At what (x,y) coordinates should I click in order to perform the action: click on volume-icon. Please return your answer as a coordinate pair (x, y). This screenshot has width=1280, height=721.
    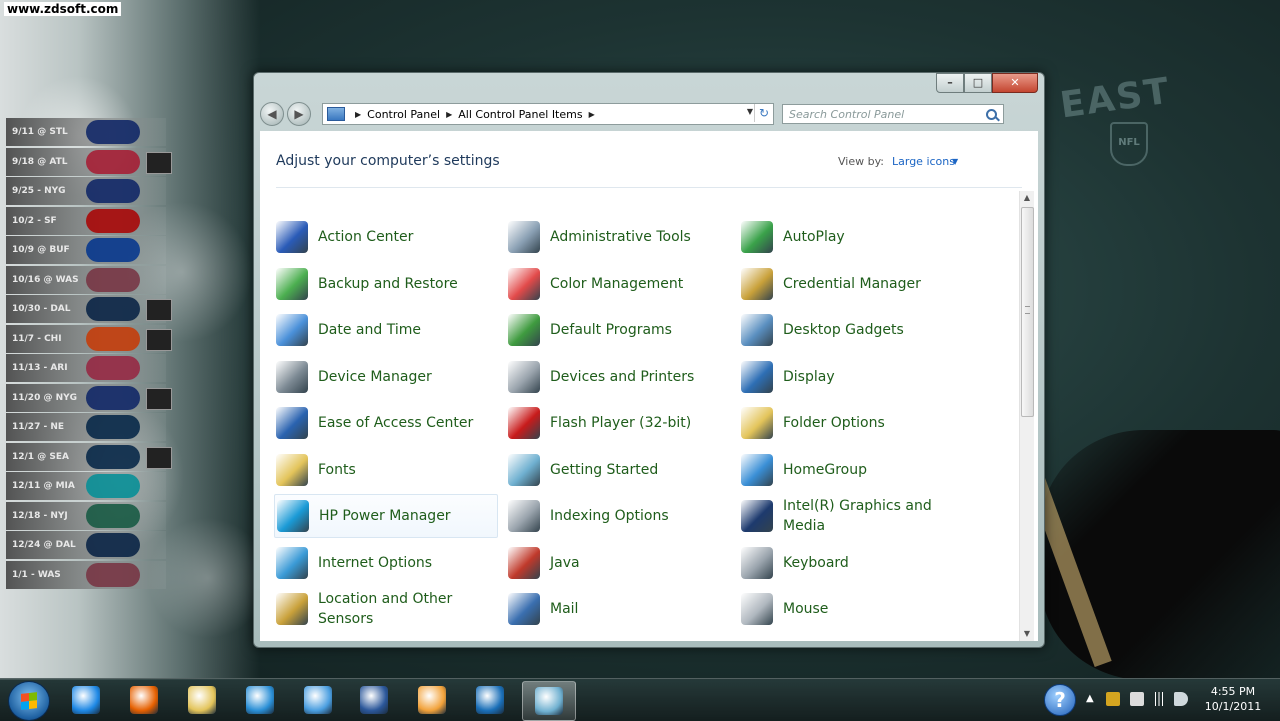
    Looking at the image, I should click on (1181, 699).